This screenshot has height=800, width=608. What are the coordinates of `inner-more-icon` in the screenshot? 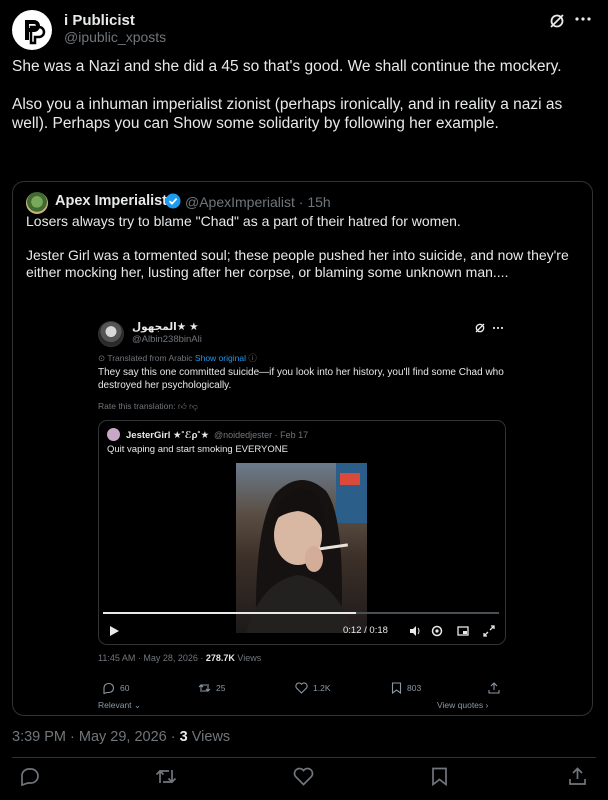 It's located at (498, 328).